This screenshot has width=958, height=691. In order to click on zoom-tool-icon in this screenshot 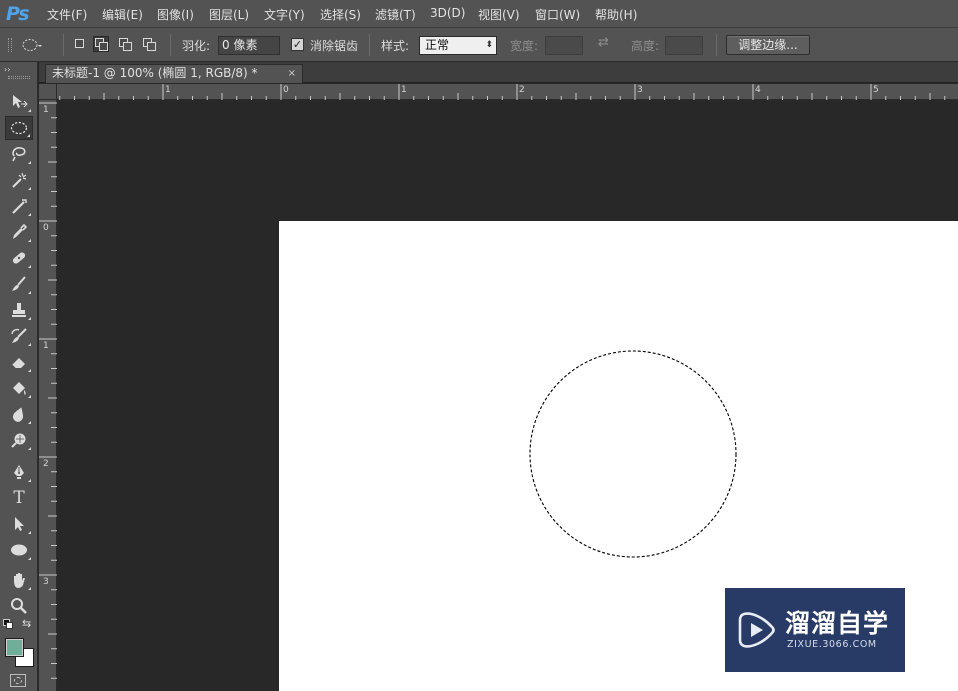, I will do `click(19, 606)`.